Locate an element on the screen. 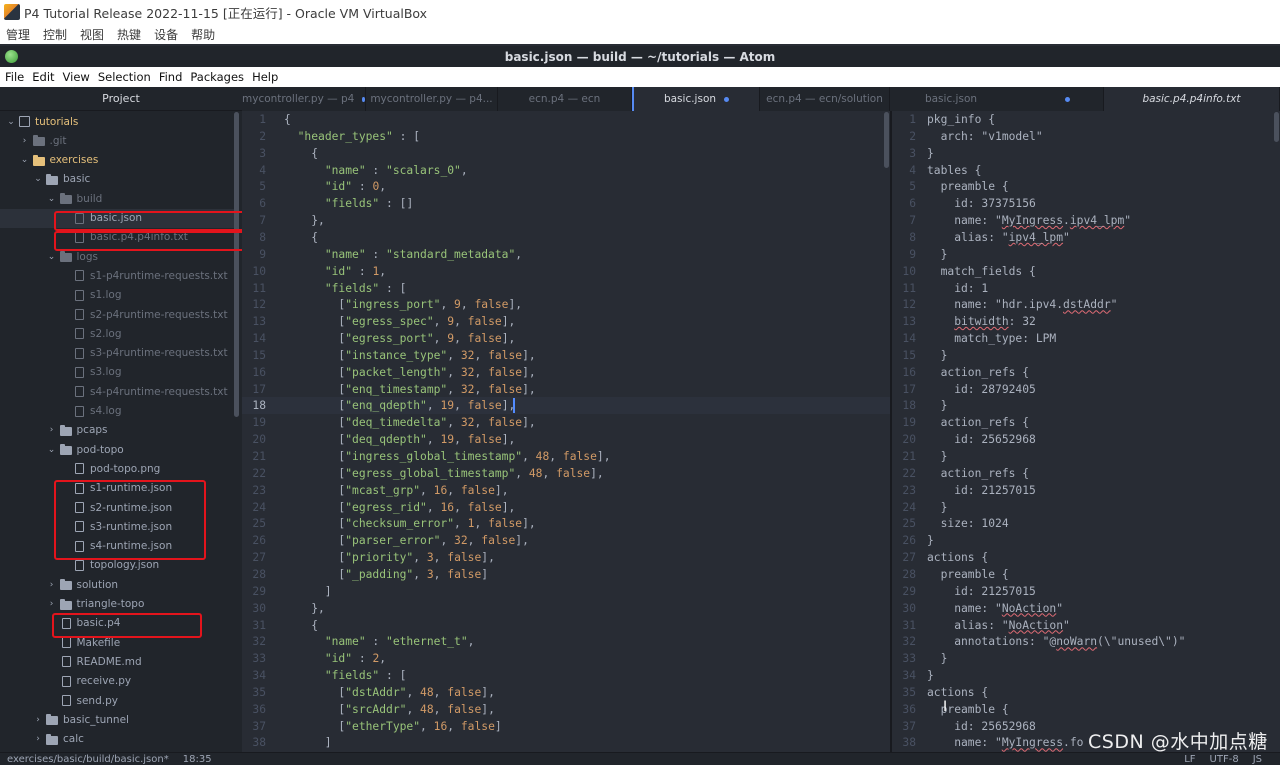 The height and width of the screenshot is (765, 1280). editor-scrollbar-right is located at coordinates (1276, 127).